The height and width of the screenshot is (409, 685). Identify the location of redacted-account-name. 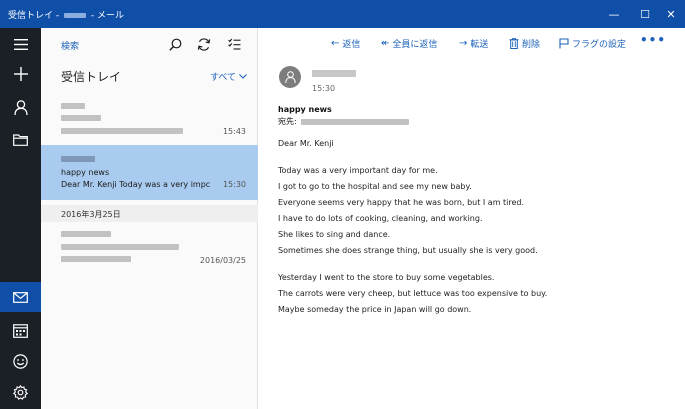
(74, 15).